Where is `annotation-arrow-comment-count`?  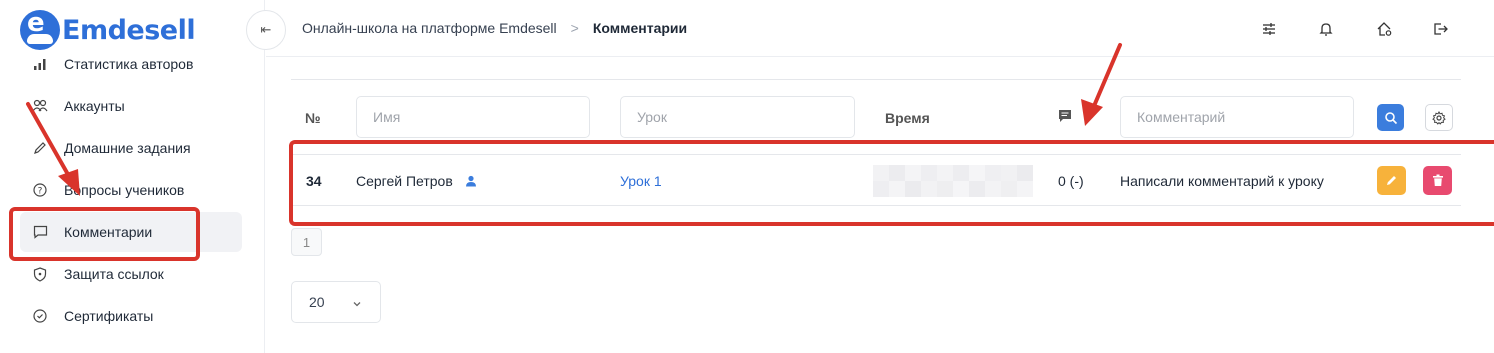 annotation-arrow-comment-count is located at coordinates (1101, 84).